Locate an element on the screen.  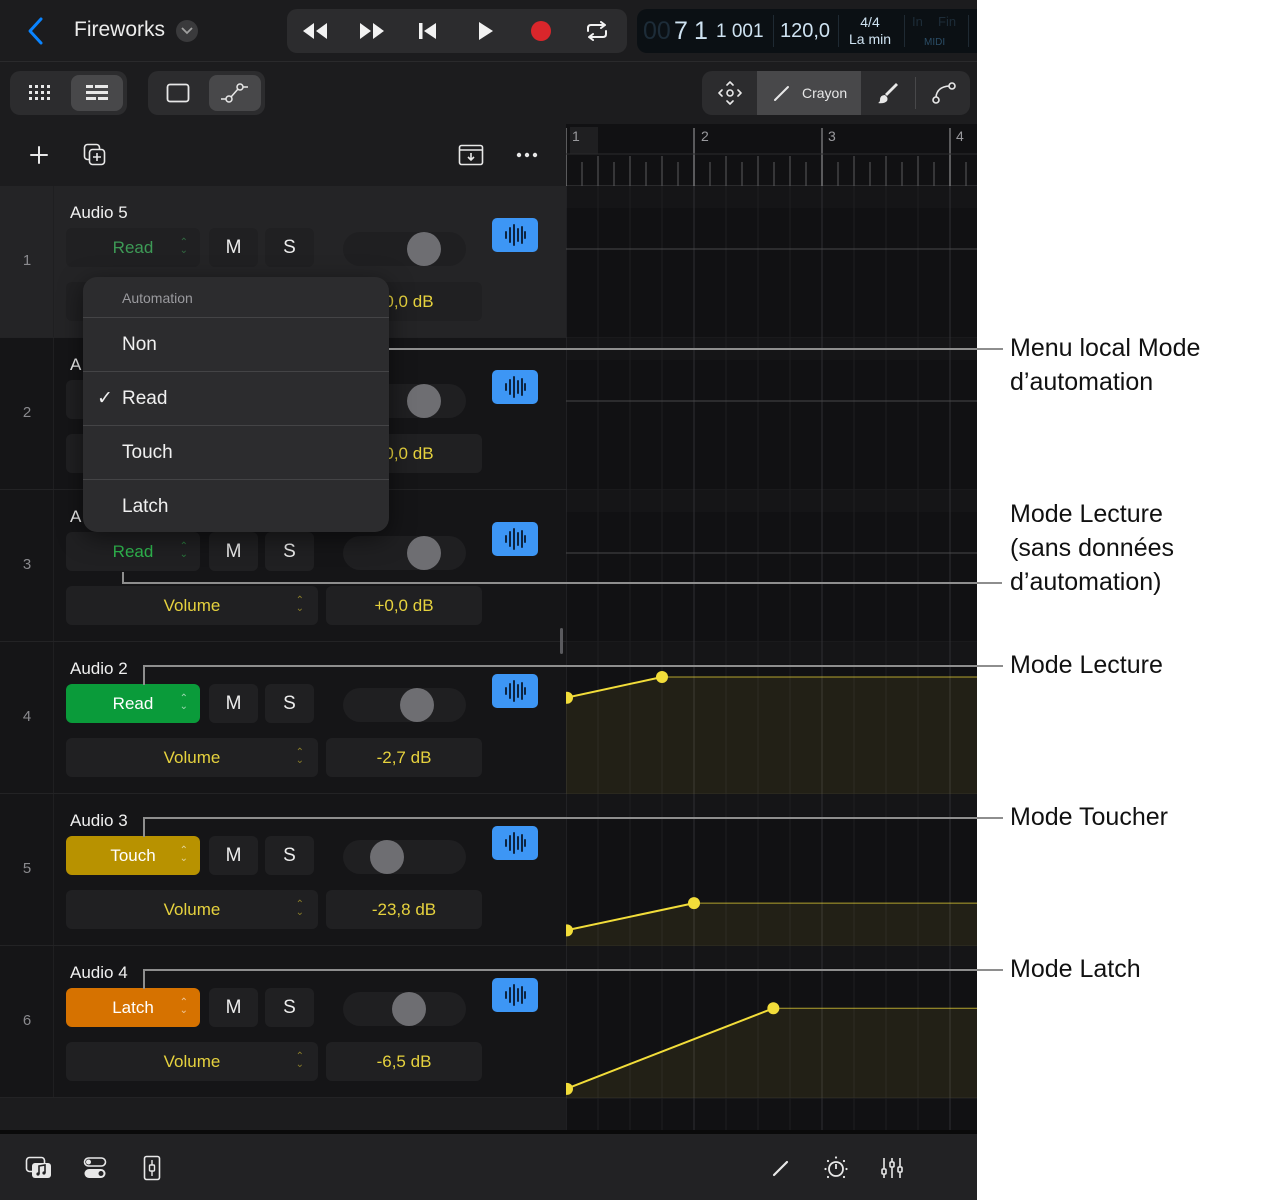
fader-button is located at coordinates (152, 1168).